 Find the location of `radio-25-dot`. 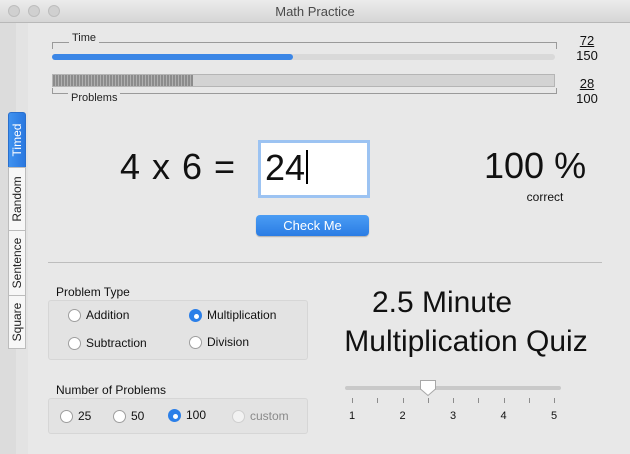

radio-25-dot is located at coordinates (66, 416).